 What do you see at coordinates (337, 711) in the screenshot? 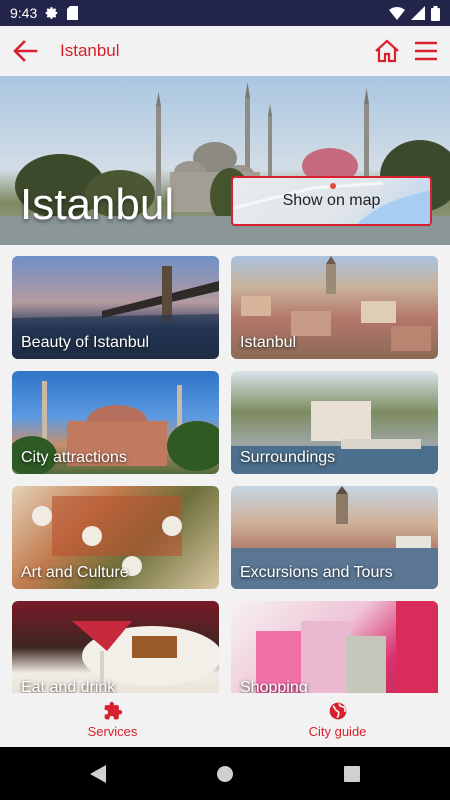
I see `globe-icon` at bounding box center [337, 711].